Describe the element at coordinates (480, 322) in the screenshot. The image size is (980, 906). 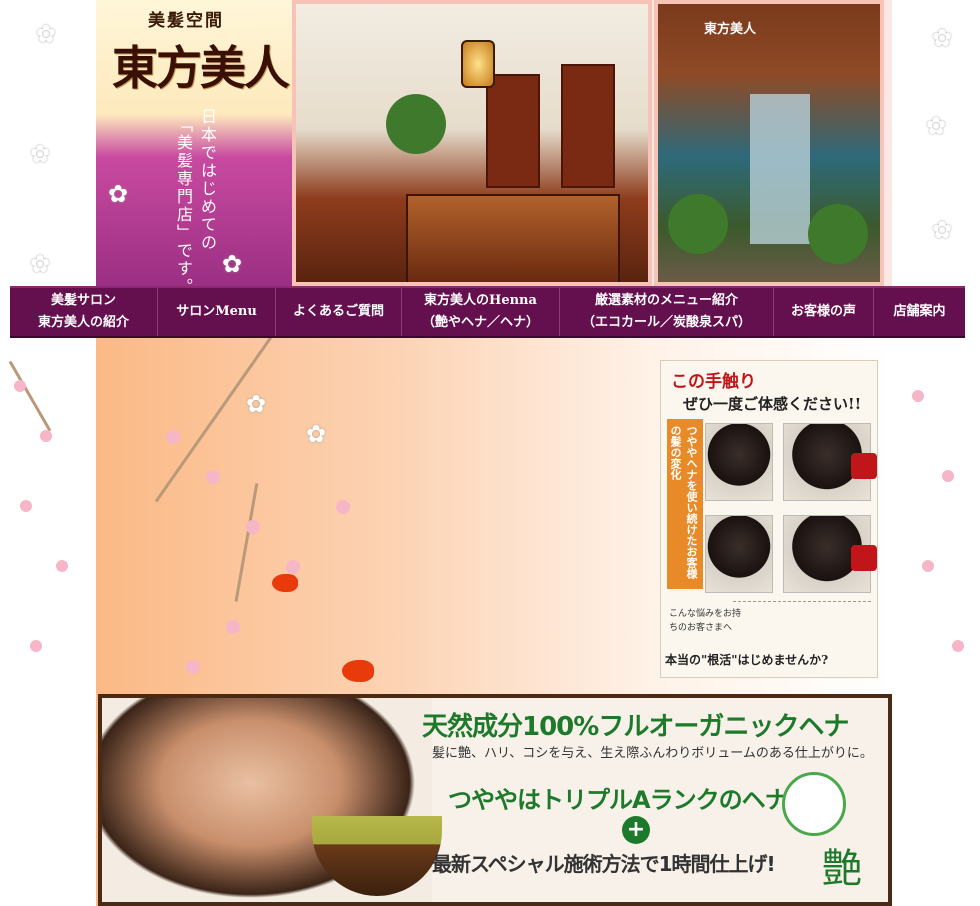
I see `nav-label-line2: （艶やヘナ／ヘナ）` at that location.